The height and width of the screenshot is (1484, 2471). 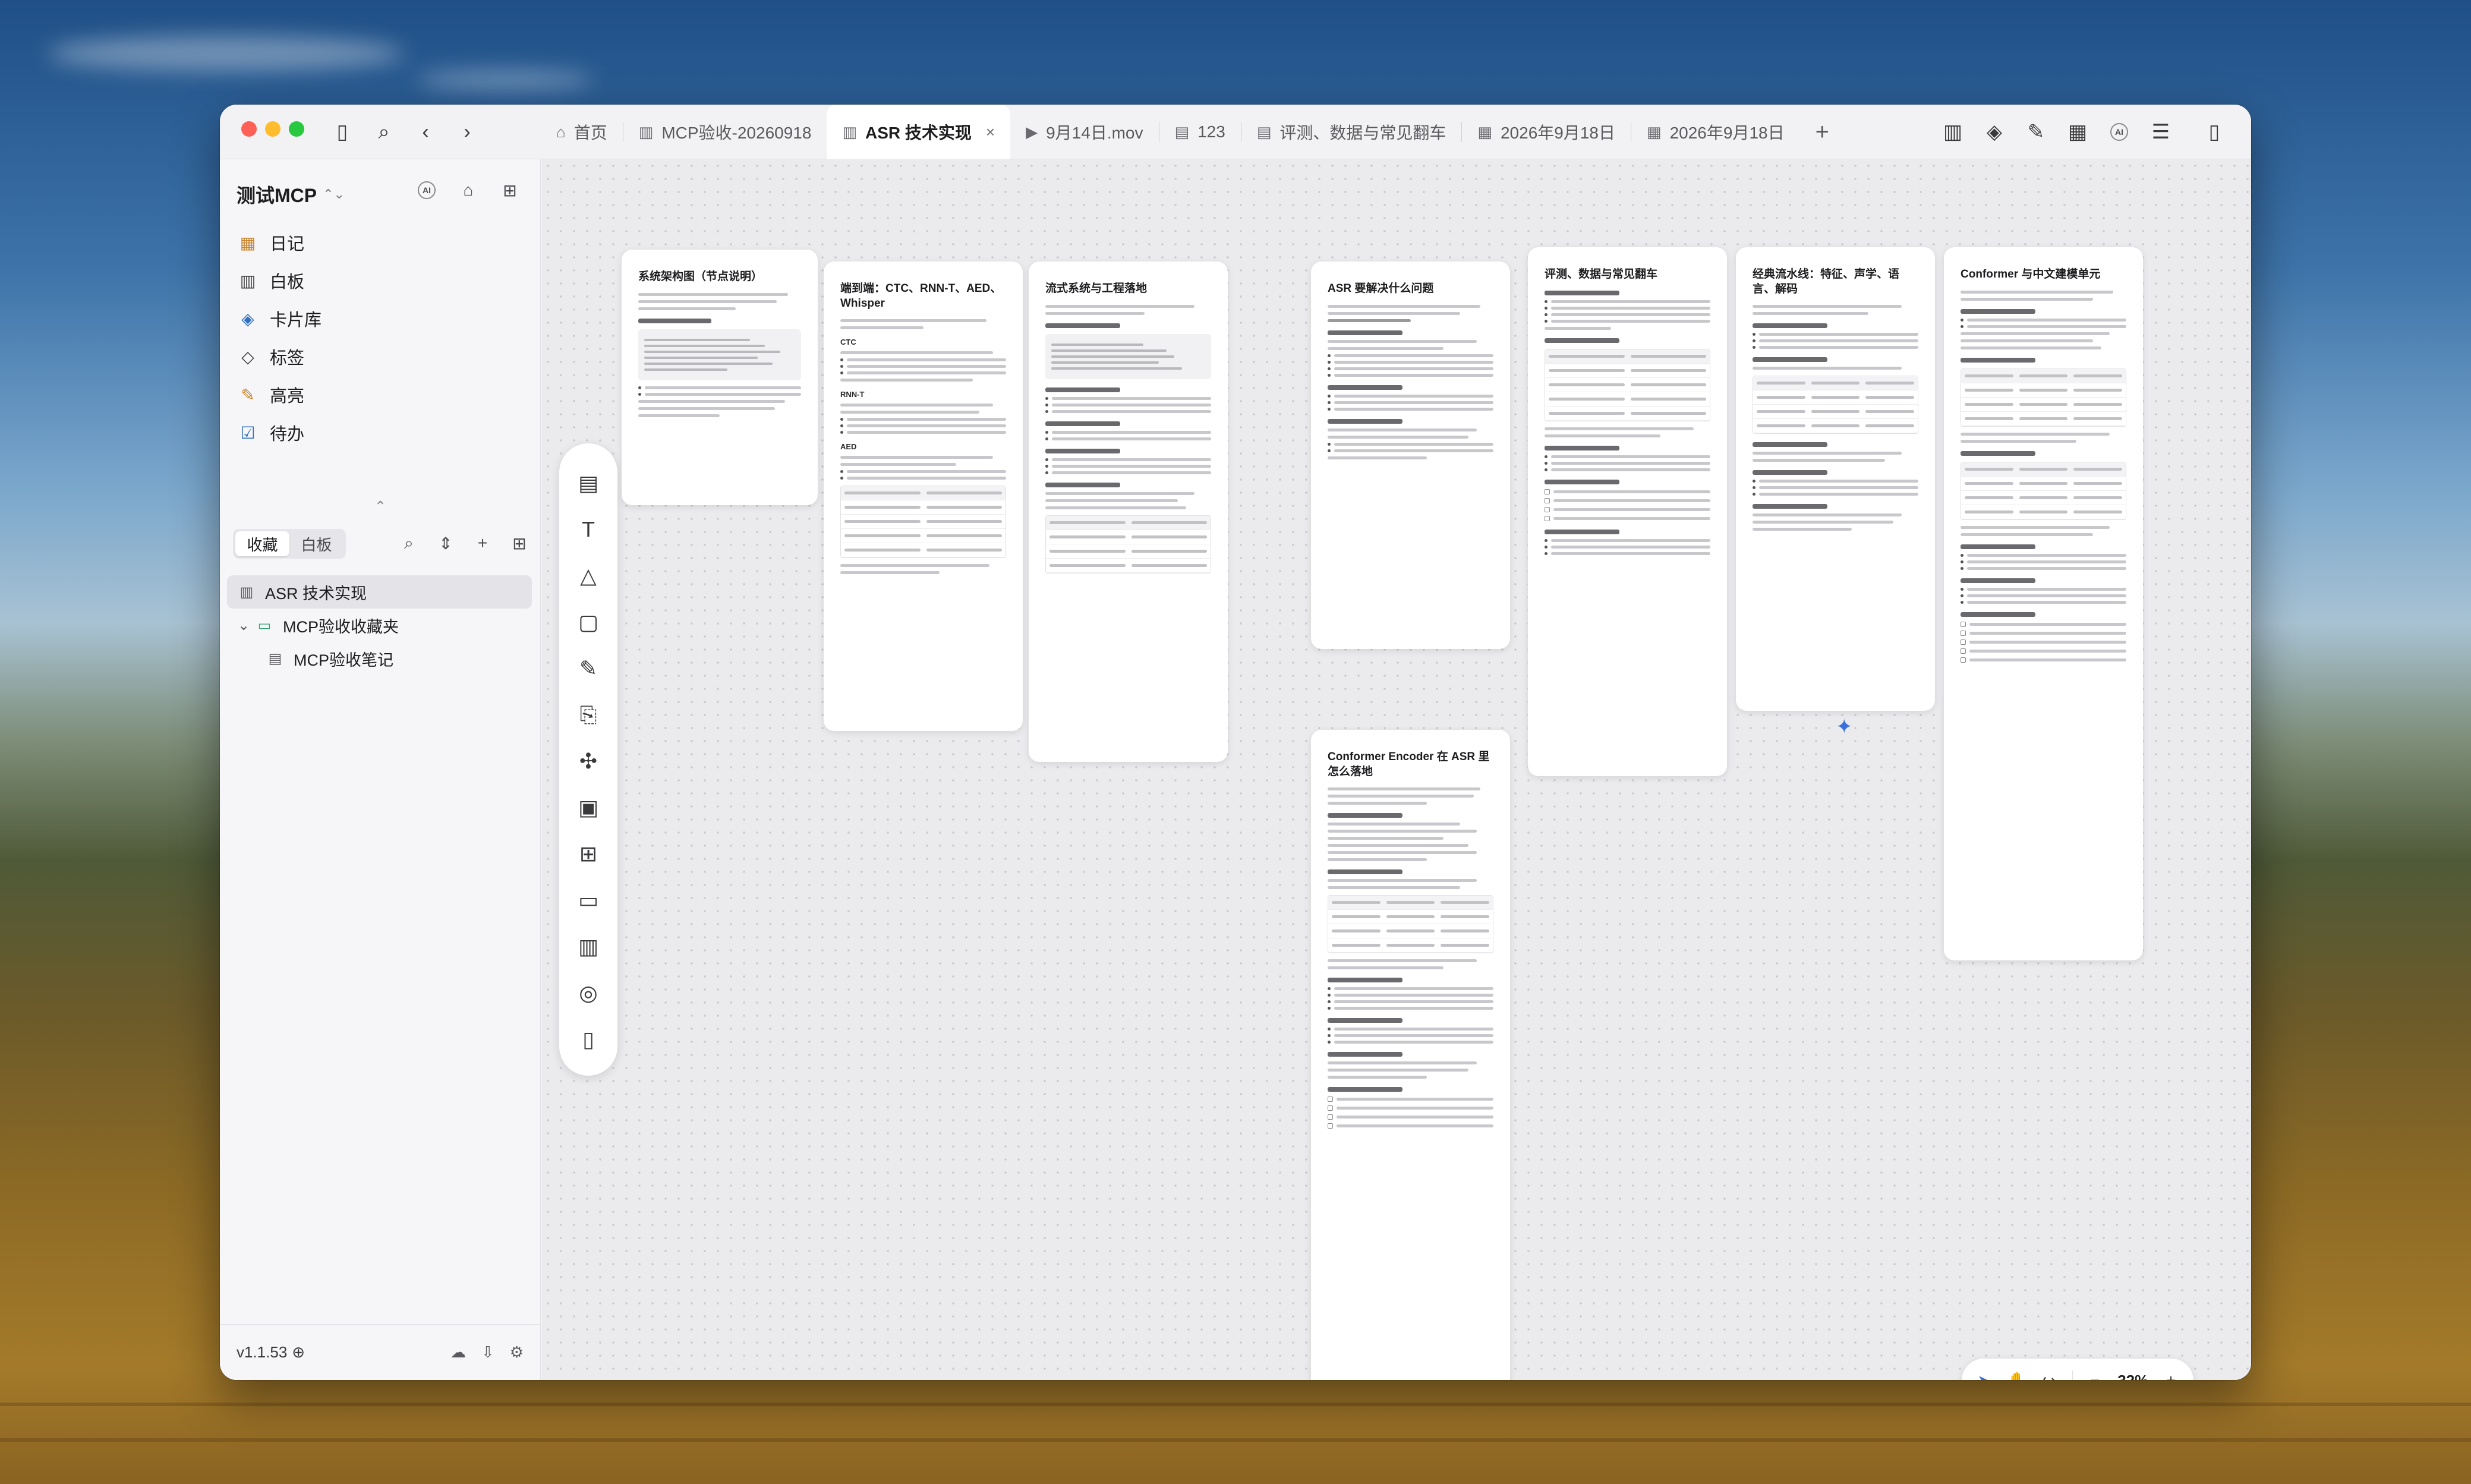 I want to click on tab-5: ▤ 评测、数据与常见翻车, so click(x=1351, y=132).